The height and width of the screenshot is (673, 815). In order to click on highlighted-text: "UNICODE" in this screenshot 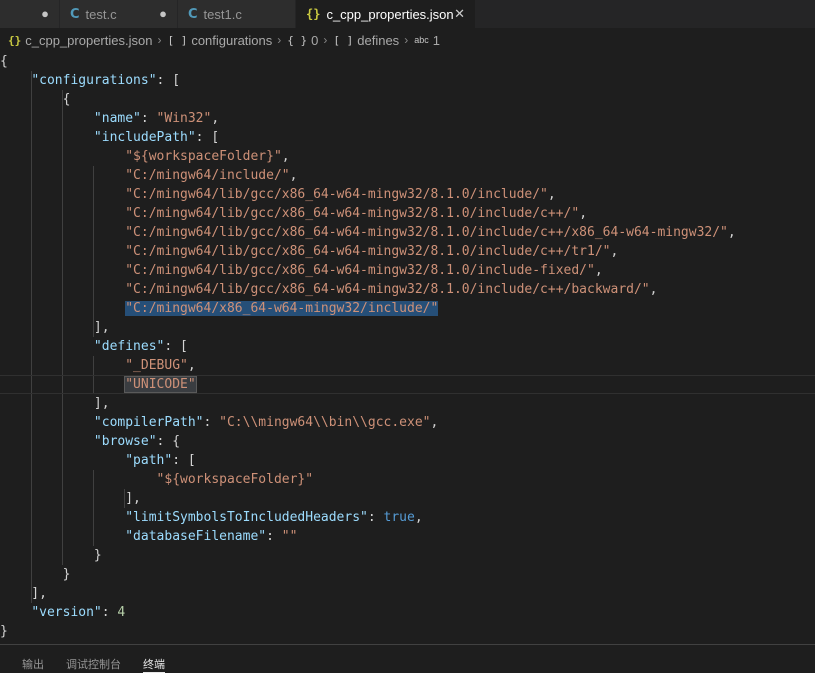, I will do `click(160, 384)`.